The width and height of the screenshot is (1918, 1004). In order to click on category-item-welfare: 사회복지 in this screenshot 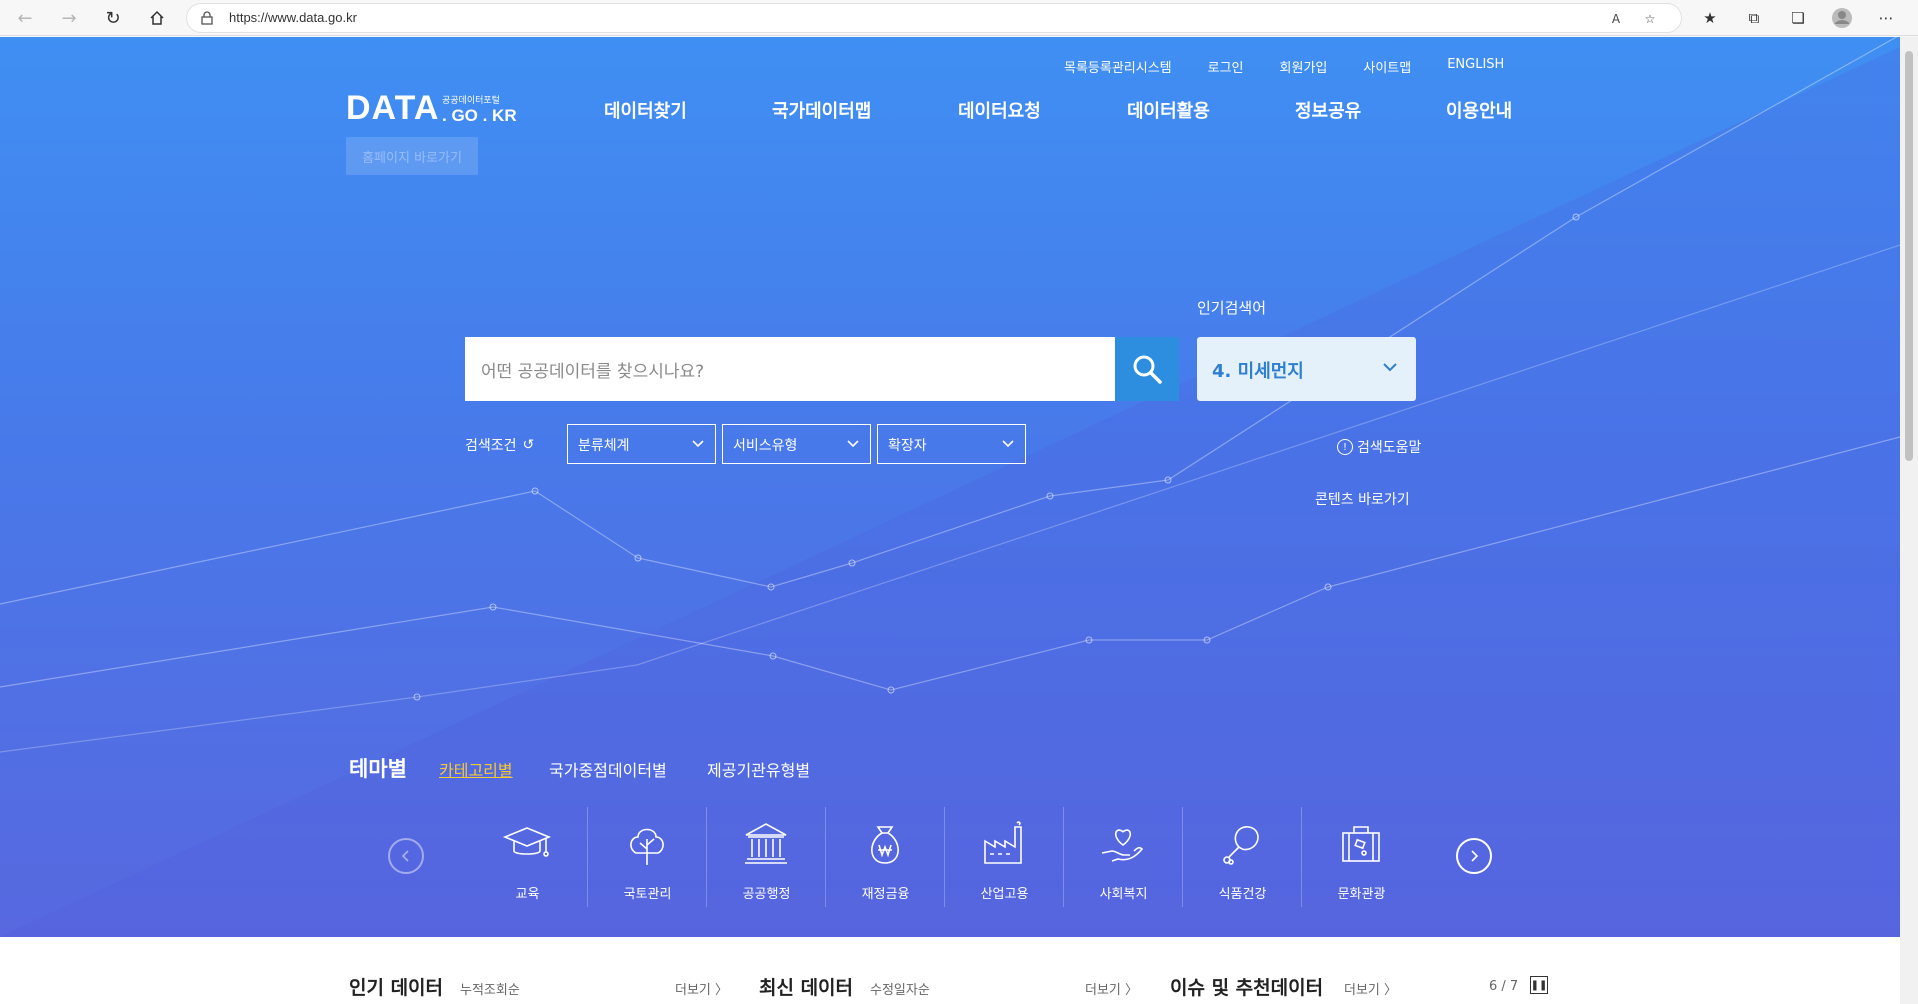, I will do `click(1122, 857)`.